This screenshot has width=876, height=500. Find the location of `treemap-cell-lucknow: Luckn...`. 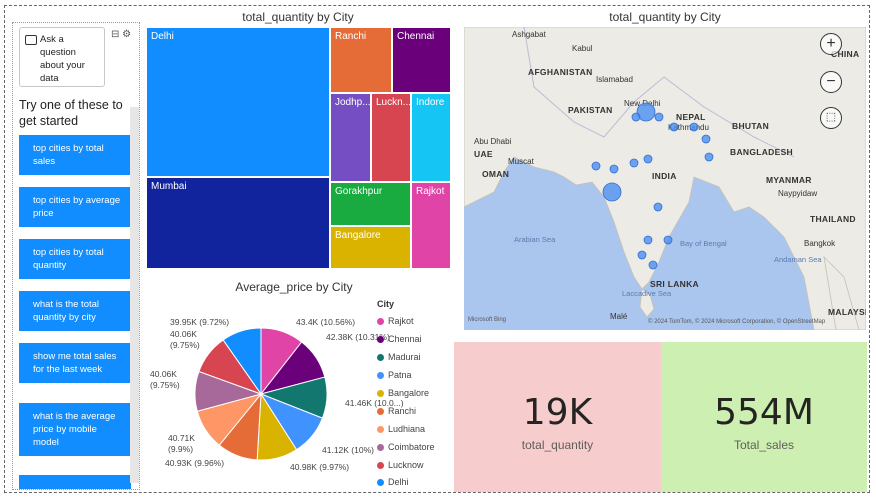

treemap-cell-lucknow: Luckn... is located at coordinates (391, 137).